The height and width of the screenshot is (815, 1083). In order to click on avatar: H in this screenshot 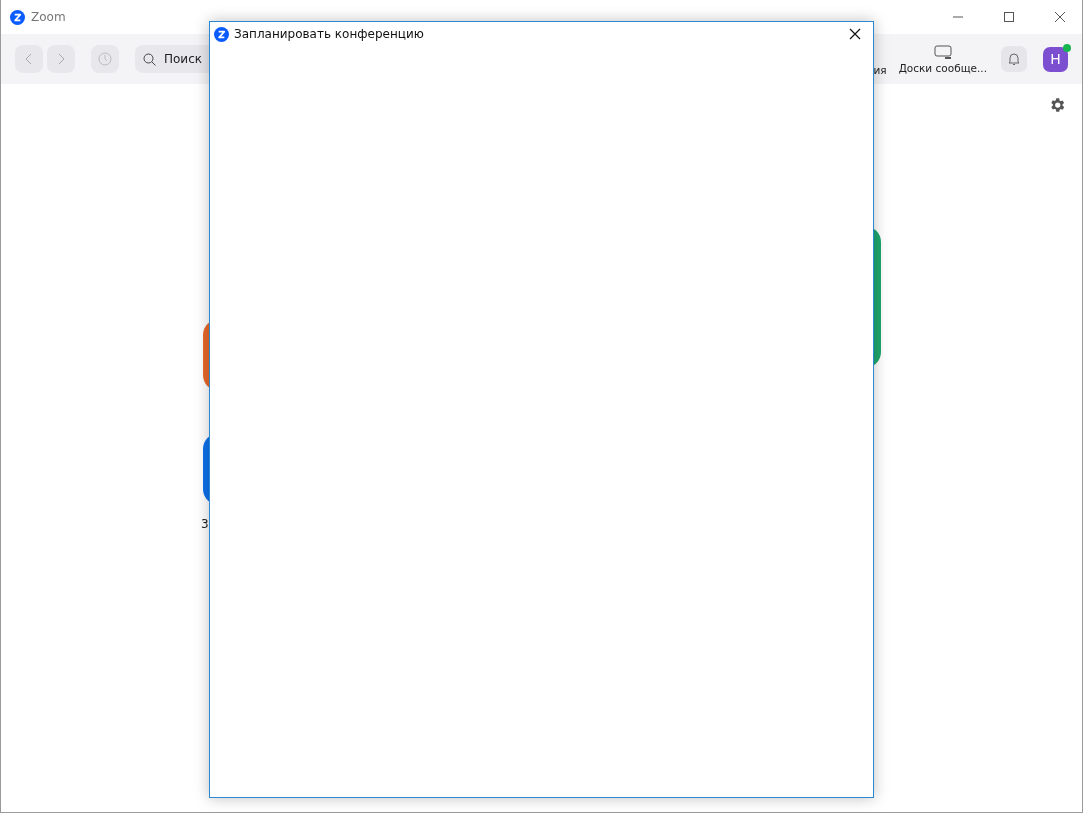, I will do `click(1055, 59)`.